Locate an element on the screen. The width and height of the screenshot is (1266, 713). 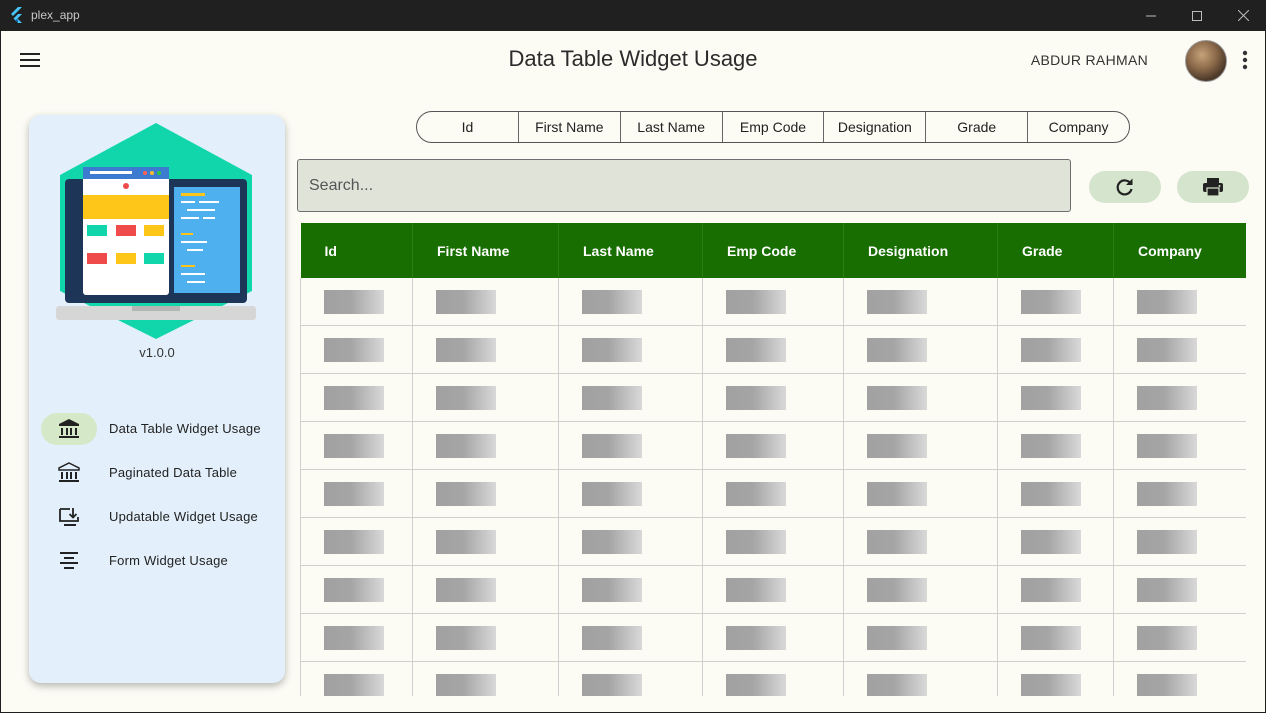
more-vert-icon is located at coordinates (1245, 60).